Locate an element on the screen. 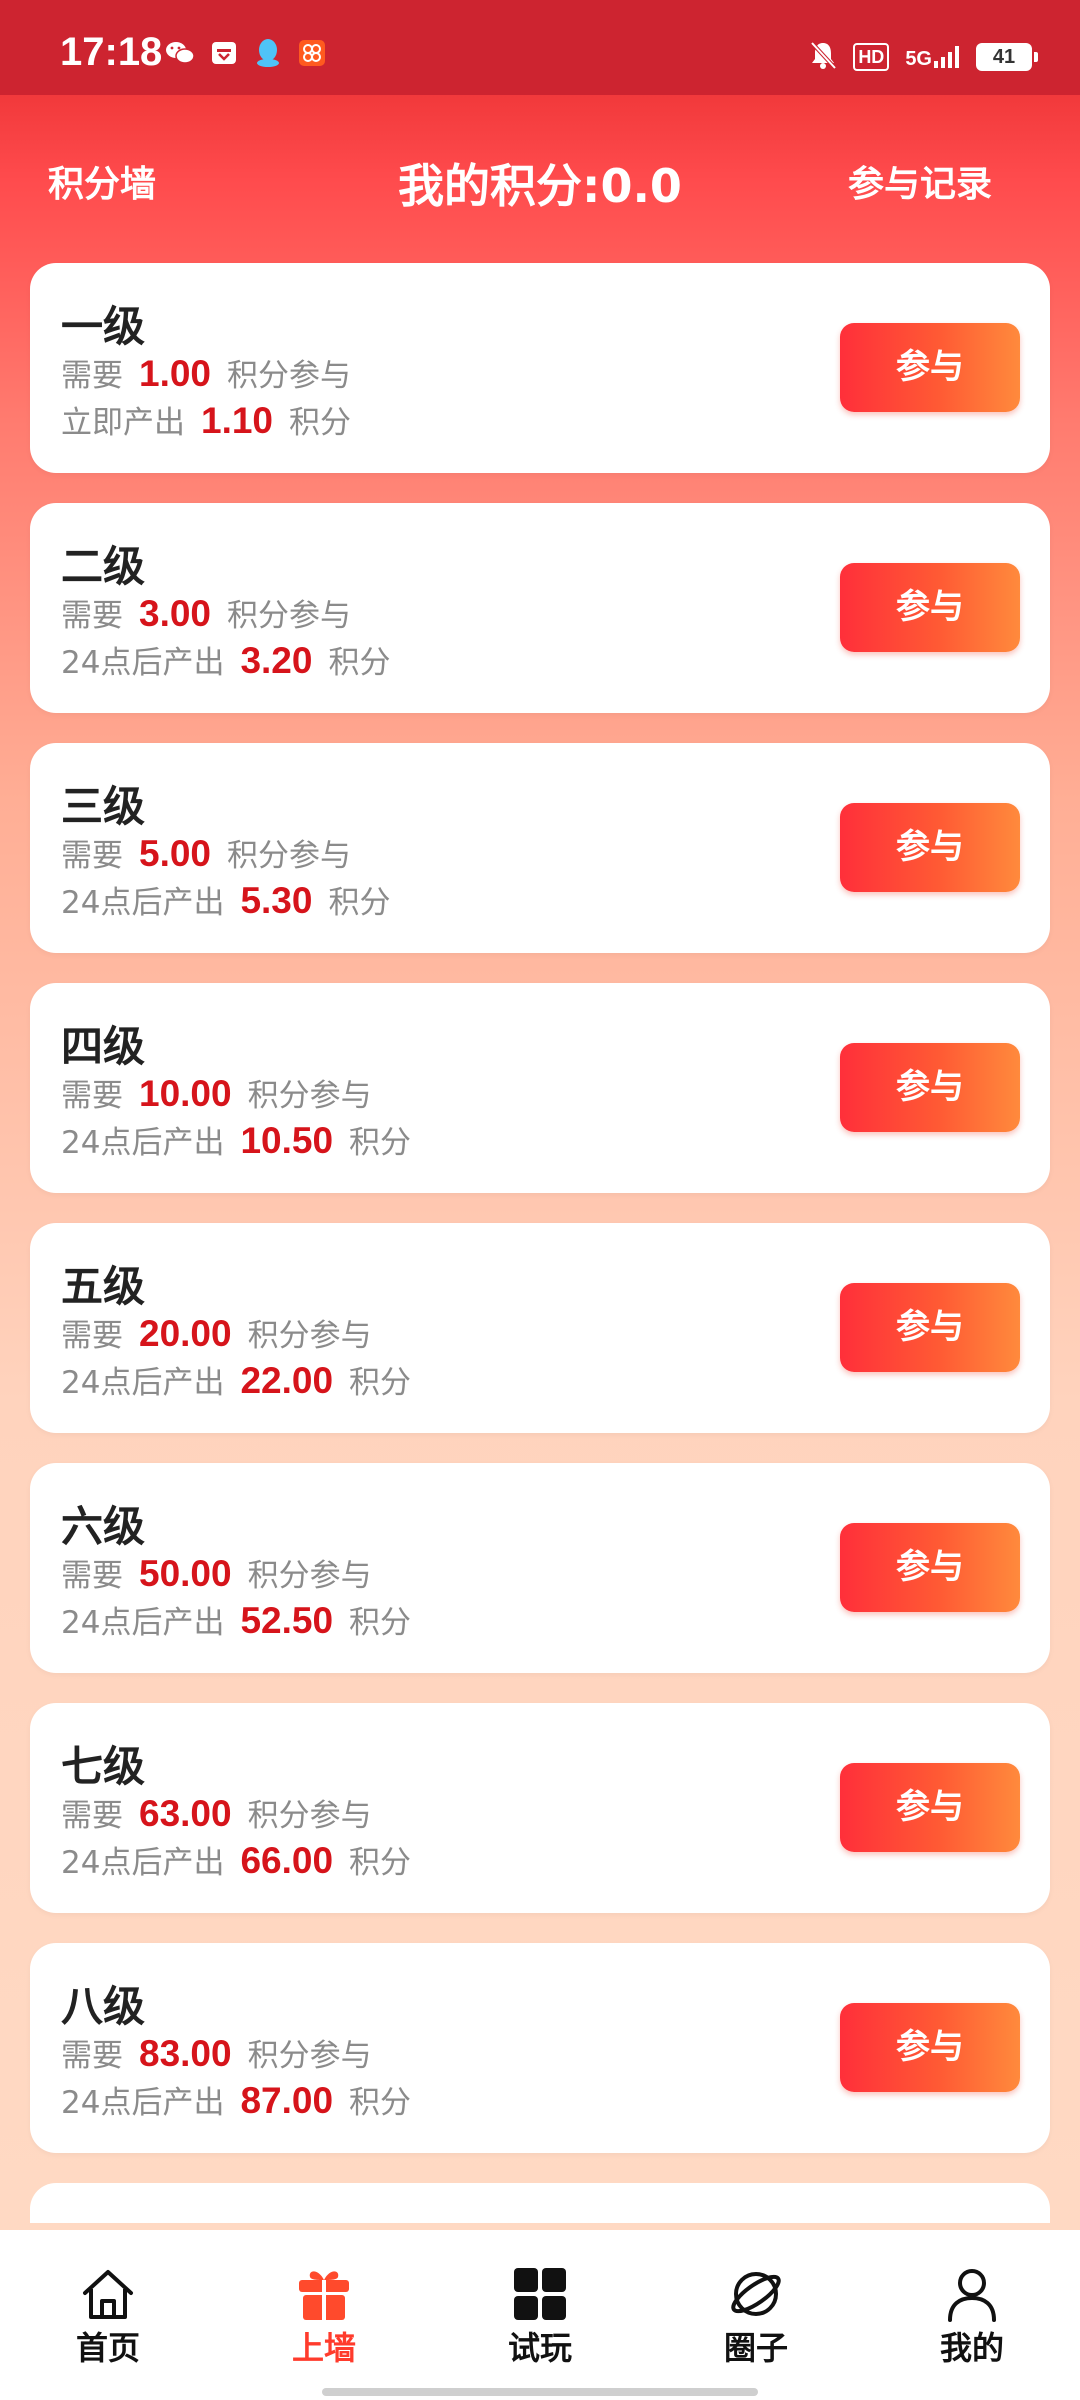 The height and width of the screenshot is (2400, 1080). requirement-line: 需要 63.00 积分参与 is located at coordinates (216, 1812).